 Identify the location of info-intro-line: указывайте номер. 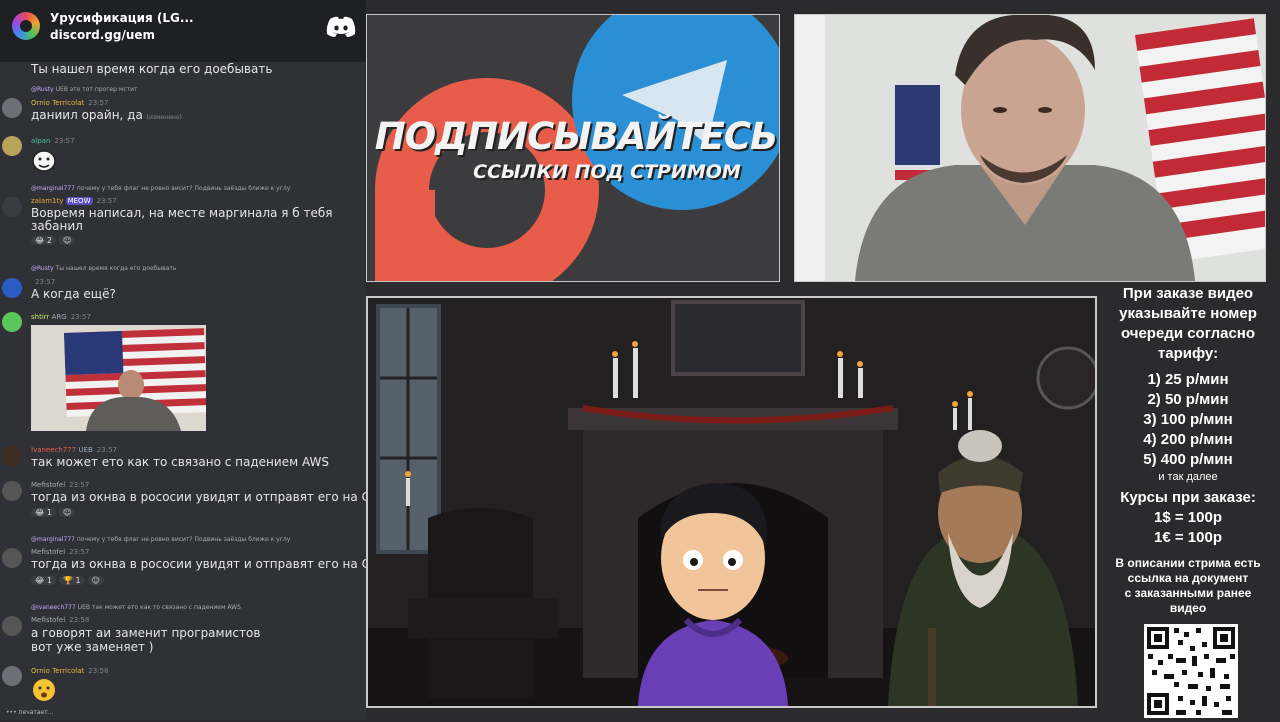
(1188, 313).